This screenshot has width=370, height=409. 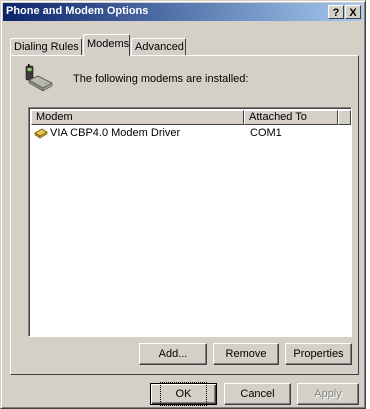 What do you see at coordinates (115, 133) in the screenshot?
I see `modem-name: VIA CBP4.0 Modem Driver` at bounding box center [115, 133].